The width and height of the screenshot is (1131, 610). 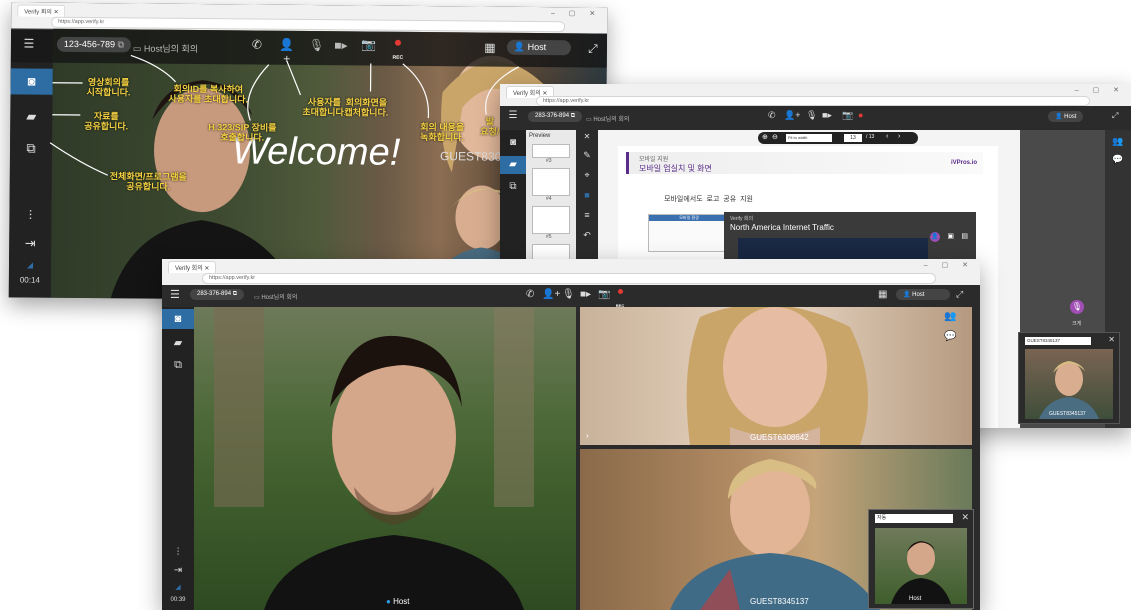 What do you see at coordinates (779, 437) in the screenshot?
I see `guest1-label: GUEST6308642` at bounding box center [779, 437].